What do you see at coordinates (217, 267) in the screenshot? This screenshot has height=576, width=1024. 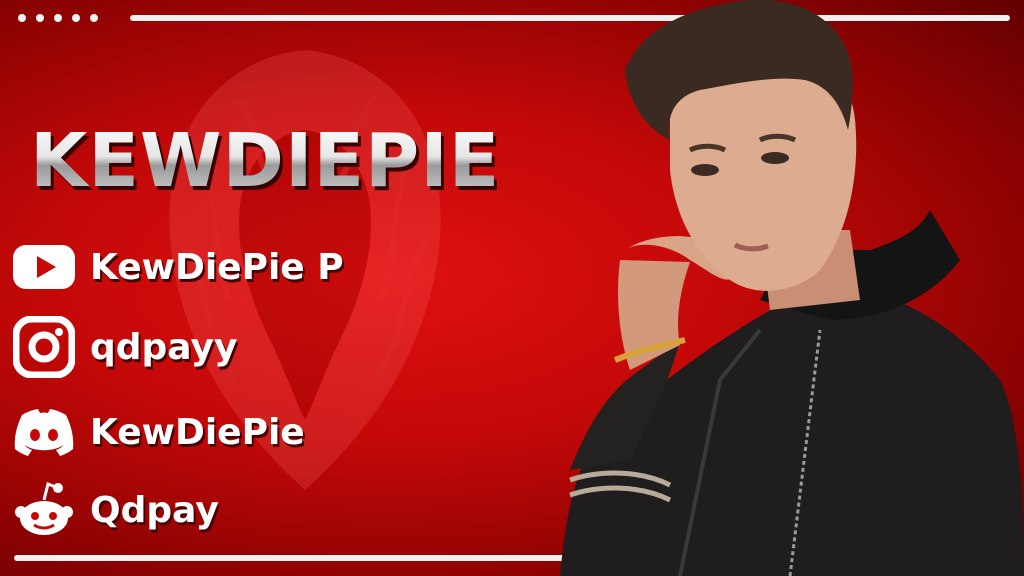 I see `youtube-handle: KewDiePie P` at bounding box center [217, 267].